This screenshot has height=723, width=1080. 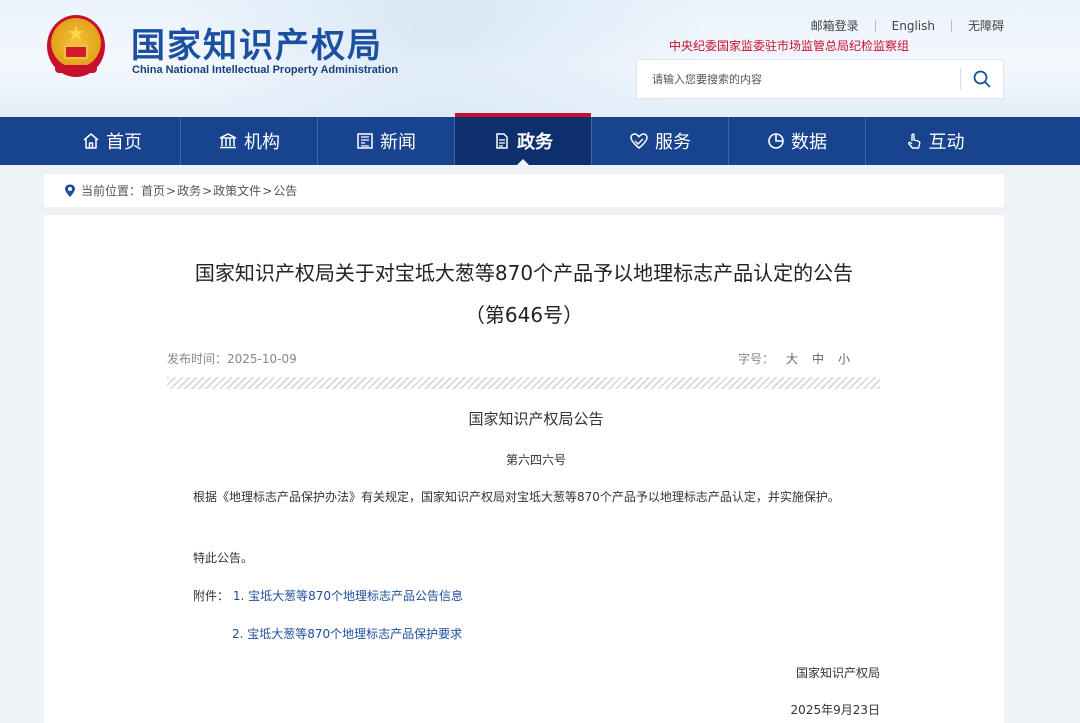 I want to click on nav-item-news: 新闻, so click(x=386, y=141).